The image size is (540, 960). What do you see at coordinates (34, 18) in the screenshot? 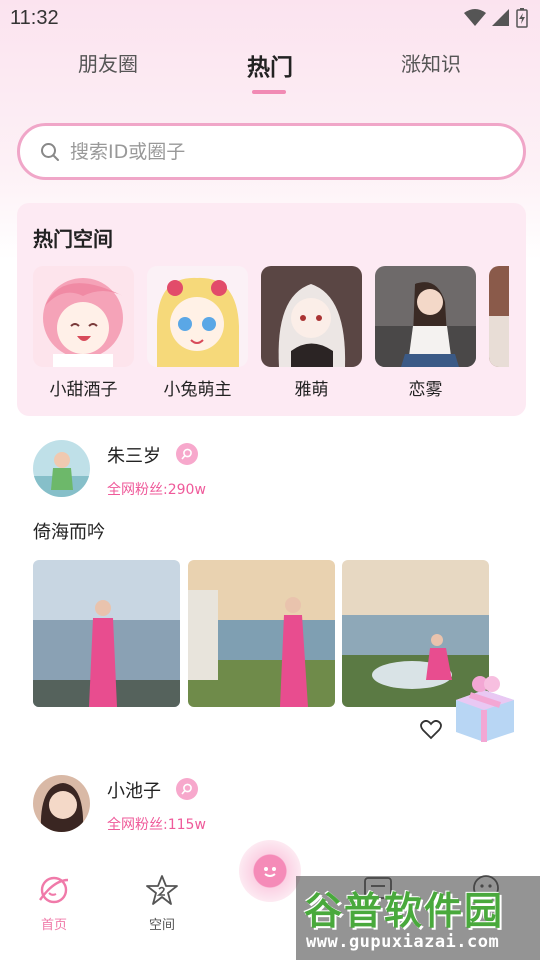
I see `status-time: 11:32` at bounding box center [34, 18].